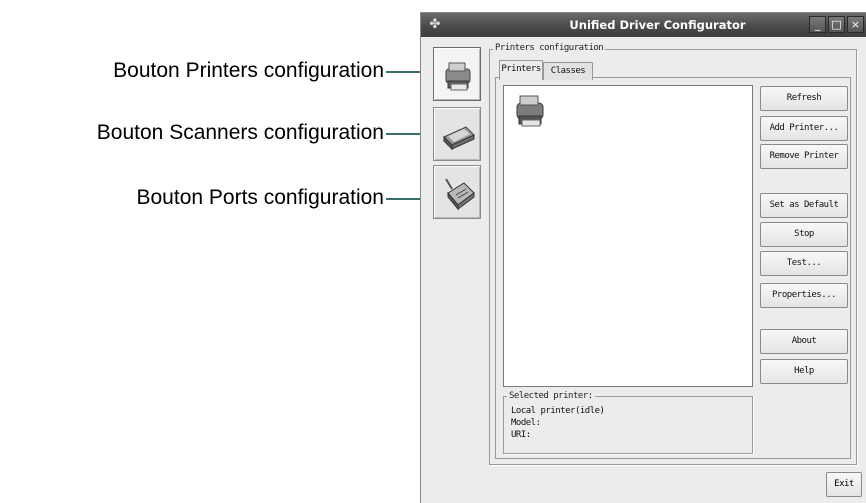 The height and width of the screenshot is (503, 866). I want to click on scanners-configuration-button, so click(457, 134).